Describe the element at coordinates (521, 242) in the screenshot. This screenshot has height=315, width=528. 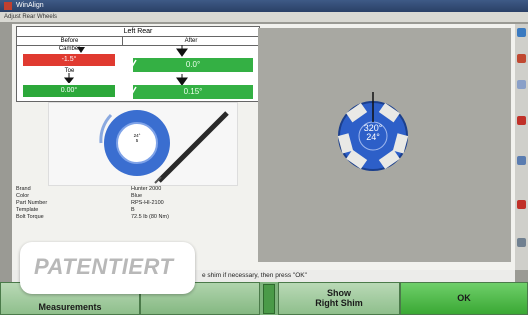
I see `settings-icon` at that location.